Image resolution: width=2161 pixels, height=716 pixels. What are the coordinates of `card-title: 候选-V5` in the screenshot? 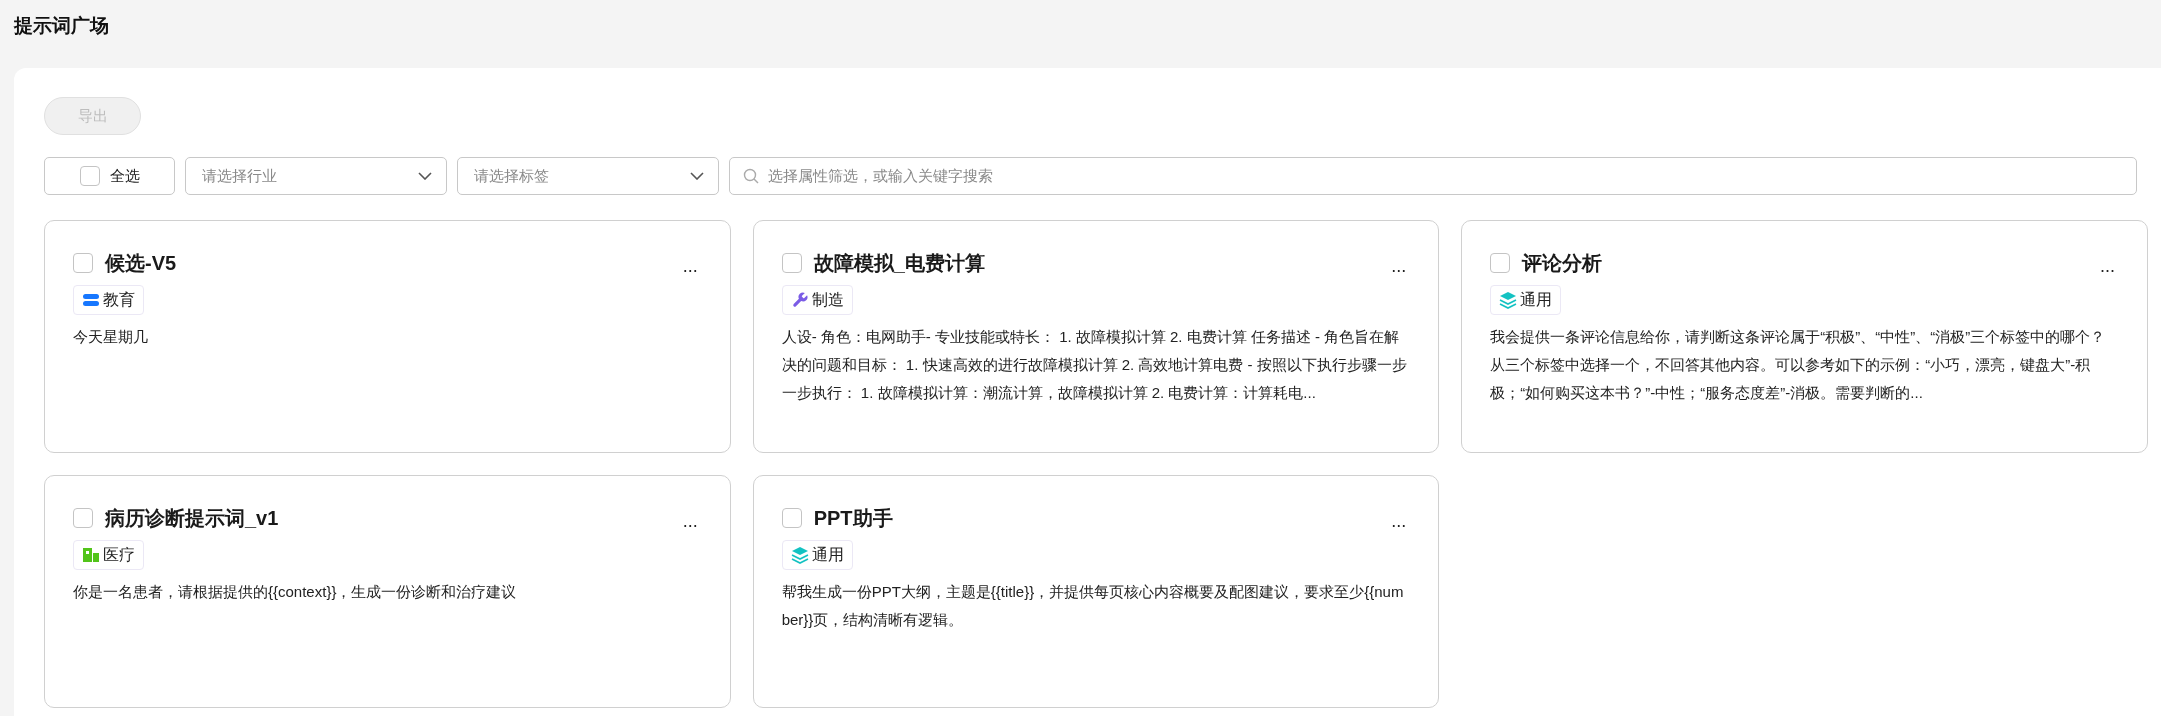 It's located at (141, 263).